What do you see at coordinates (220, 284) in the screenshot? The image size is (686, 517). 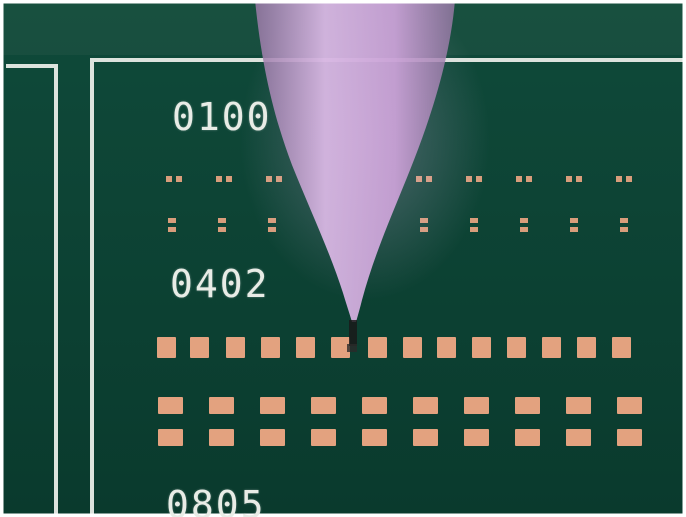 I see `silkscreen-label-0402: 0402` at bounding box center [220, 284].